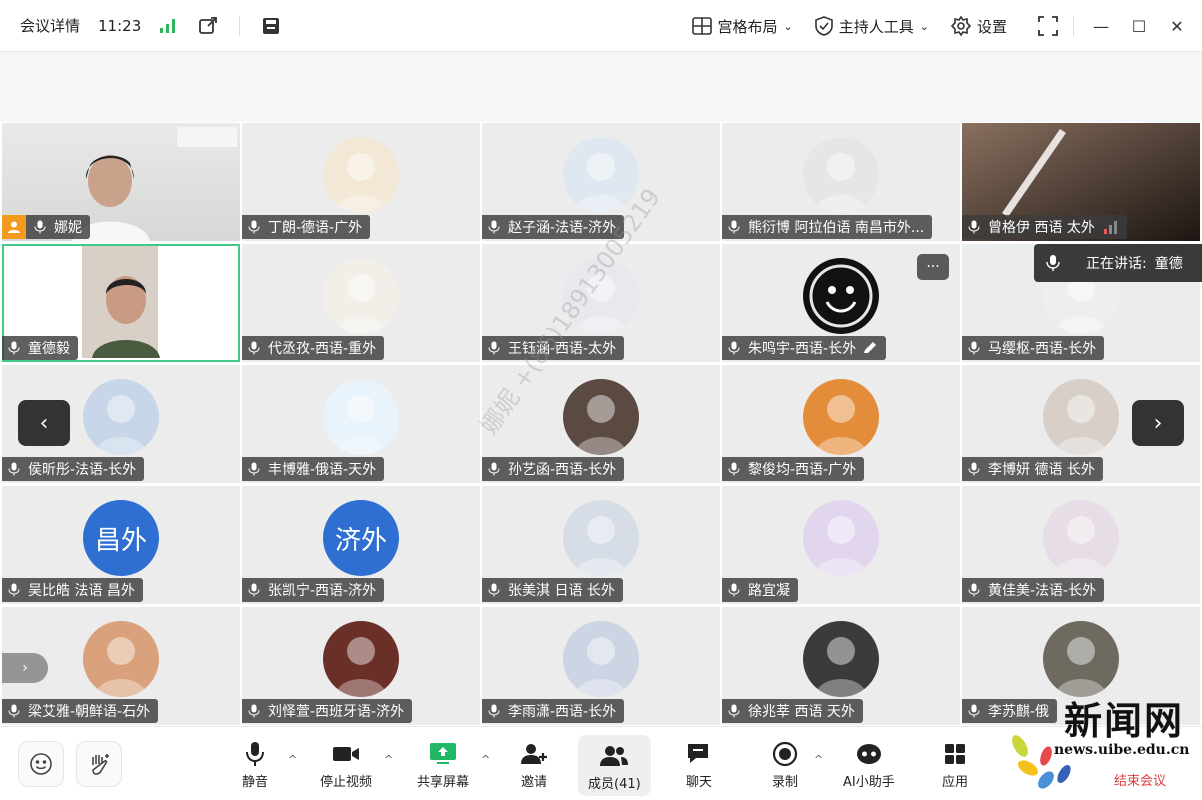 The image size is (1202, 800). What do you see at coordinates (1177, 26) in the screenshot?
I see `close-icon: ✕` at bounding box center [1177, 26].